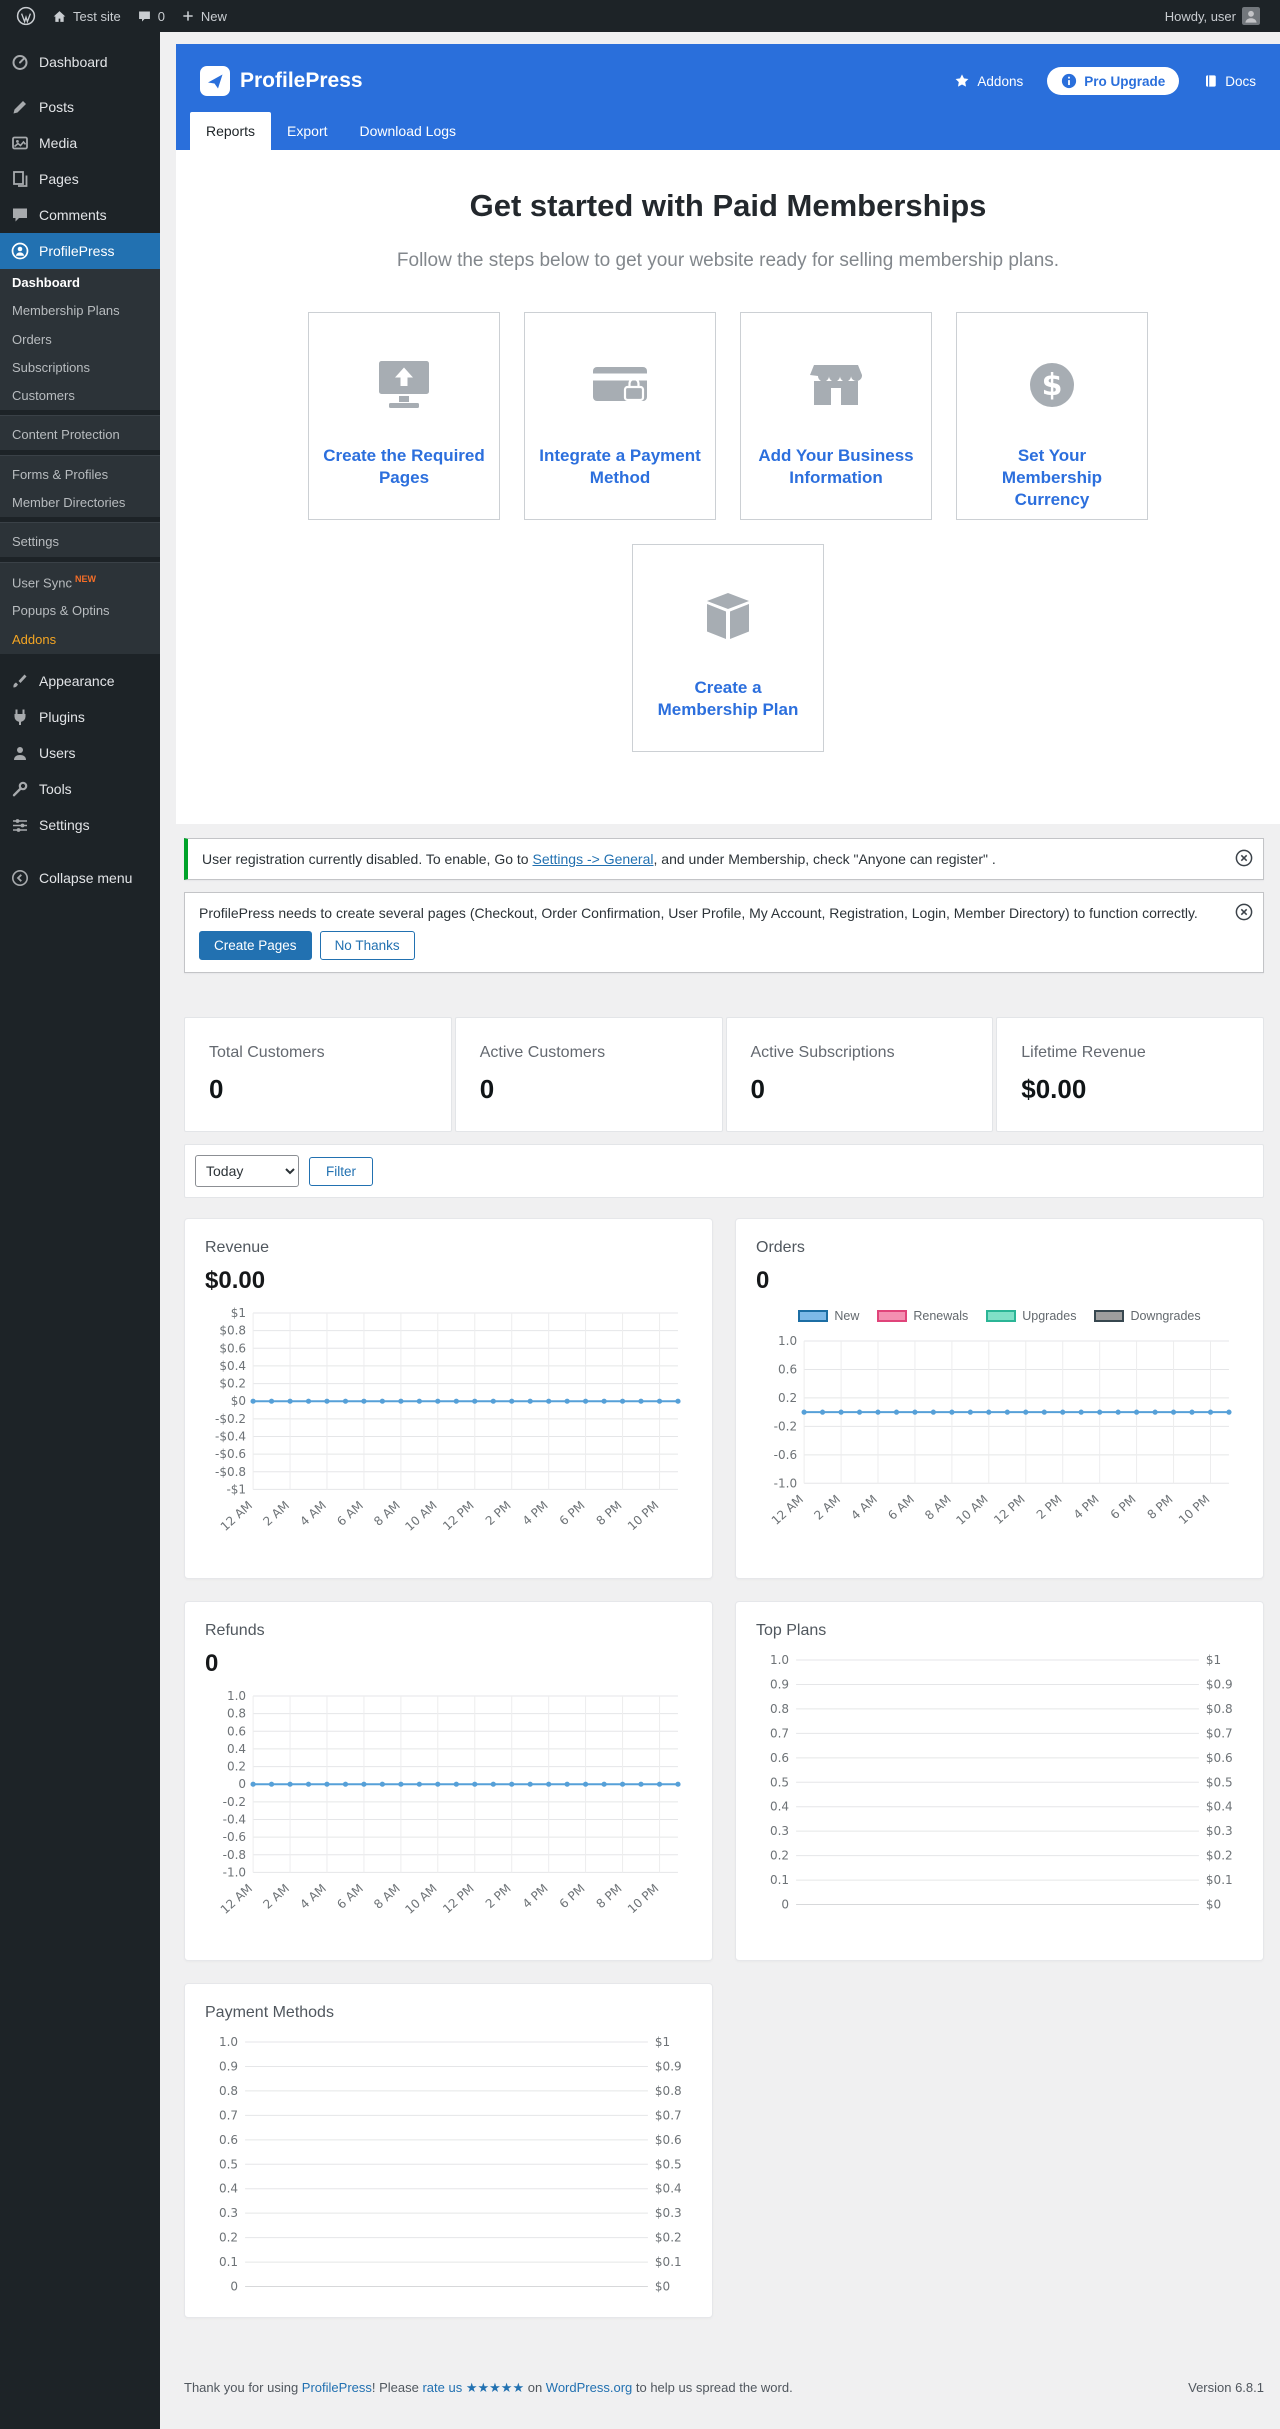 The height and width of the screenshot is (2429, 1280). Describe the element at coordinates (232, 1366) in the screenshot. I see `svg-text: $0.4` at that location.